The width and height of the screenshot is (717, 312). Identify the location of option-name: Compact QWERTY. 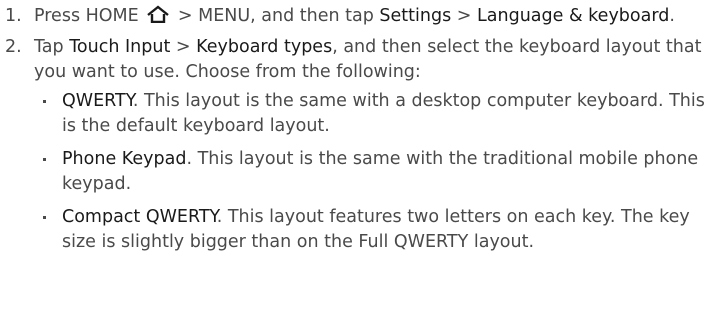
(139, 217).